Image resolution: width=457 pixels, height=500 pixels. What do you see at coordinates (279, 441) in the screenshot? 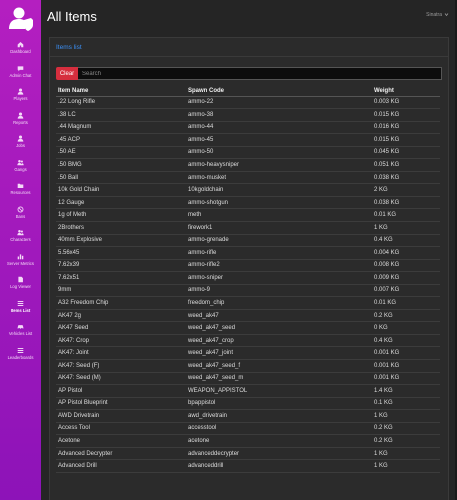
I see `spawn-code-cell: acetone` at bounding box center [279, 441].